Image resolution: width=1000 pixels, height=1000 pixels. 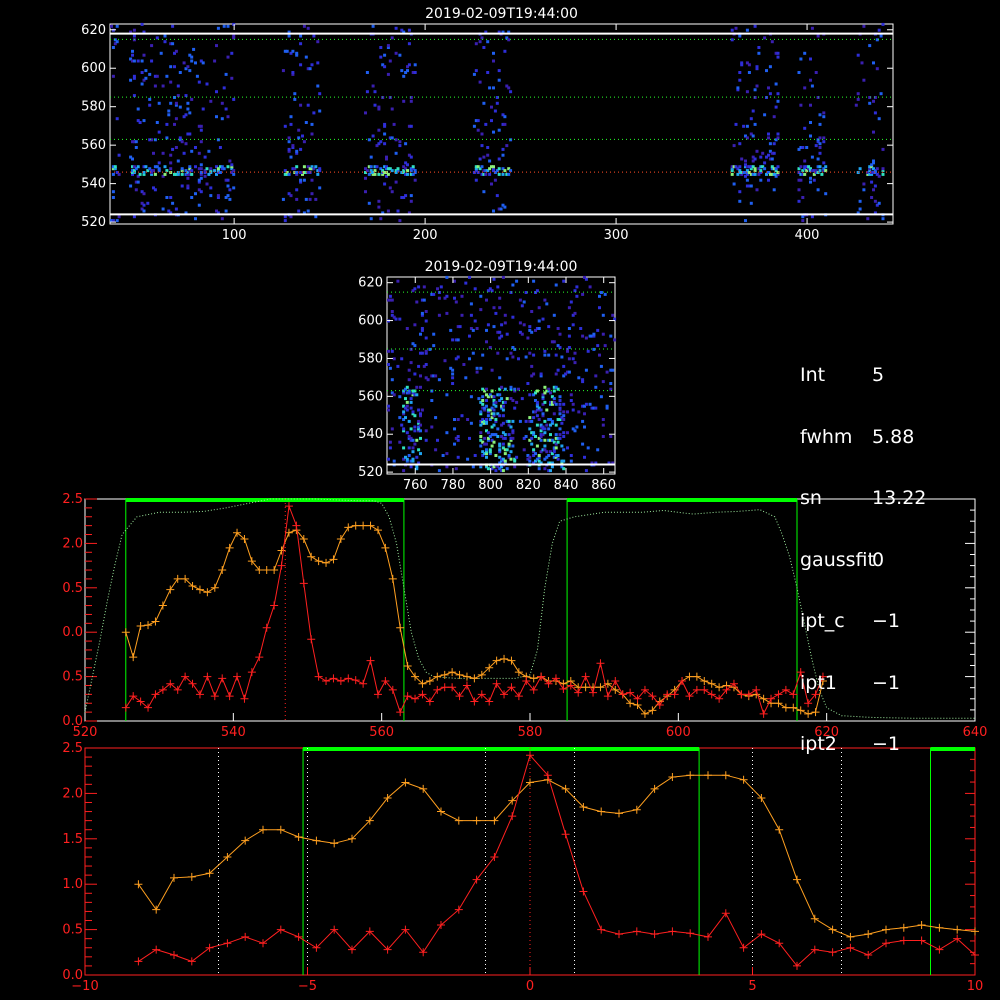 I want to click on y-tick-label: 580, so click(x=93, y=107).